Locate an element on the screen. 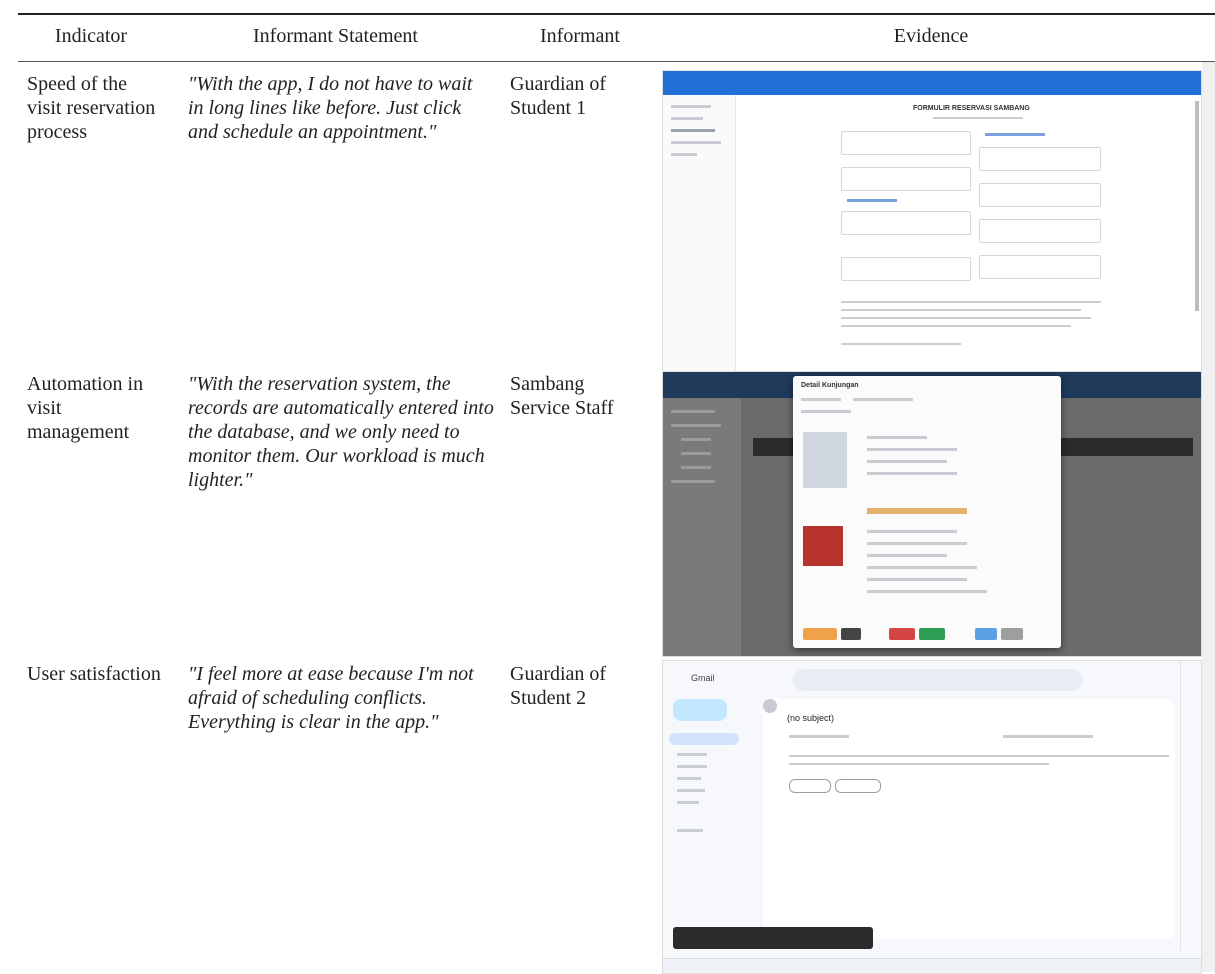  evidence-gmail-screenshot: Gmail (no subject) is located at coordinates (932, 817).